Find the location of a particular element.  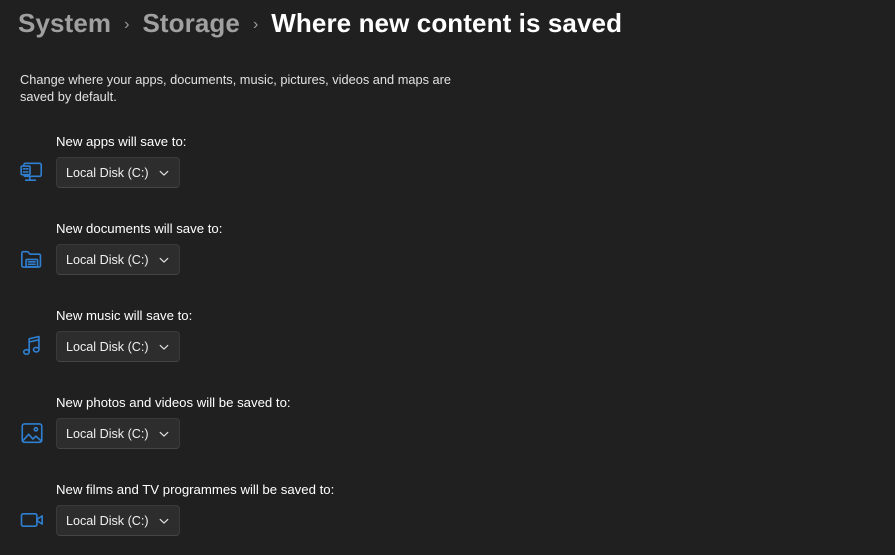

monitor-apps-icon is located at coordinates (32, 172).